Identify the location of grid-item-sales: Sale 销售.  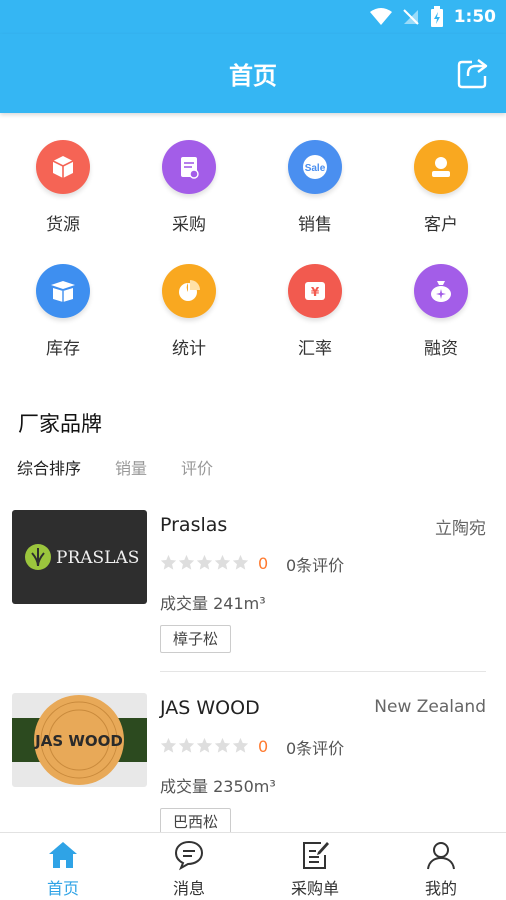
(315, 185).